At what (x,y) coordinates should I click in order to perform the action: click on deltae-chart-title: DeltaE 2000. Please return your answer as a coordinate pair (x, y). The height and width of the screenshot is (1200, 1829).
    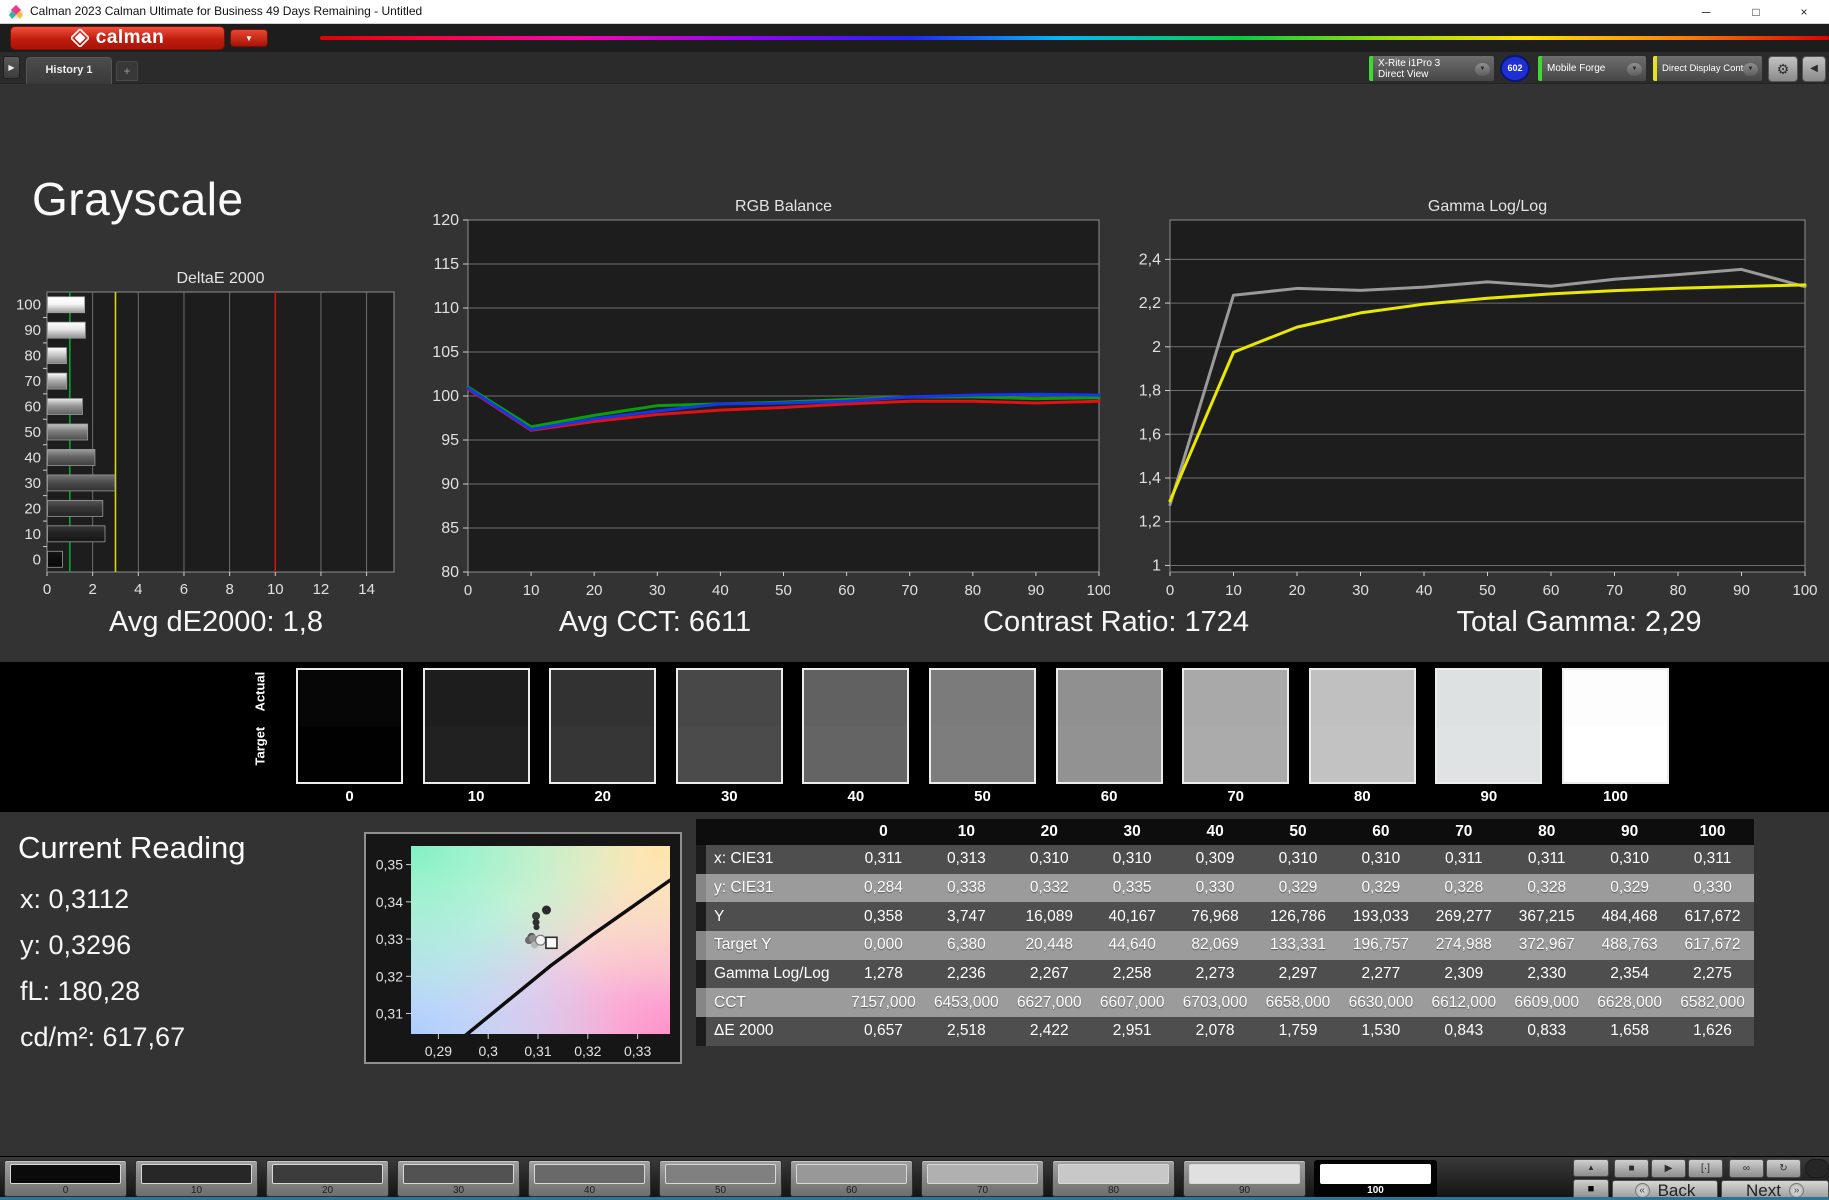
    Looking at the image, I should click on (220, 278).